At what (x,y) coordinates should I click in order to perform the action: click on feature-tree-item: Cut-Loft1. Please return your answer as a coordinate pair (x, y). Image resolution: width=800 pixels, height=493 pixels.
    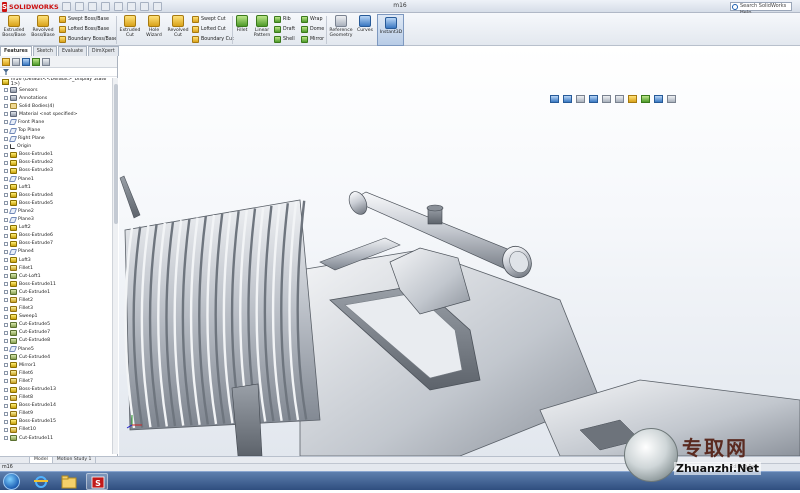
    Looking at the image, I should click on (56, 276).